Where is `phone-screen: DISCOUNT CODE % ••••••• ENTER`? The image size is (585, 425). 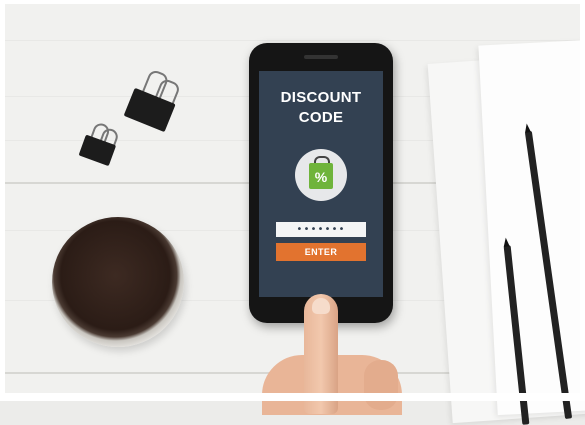 phone-screen: DISCOUNT CODE % ••••••• ENTER is located at coordinates (321, 184).